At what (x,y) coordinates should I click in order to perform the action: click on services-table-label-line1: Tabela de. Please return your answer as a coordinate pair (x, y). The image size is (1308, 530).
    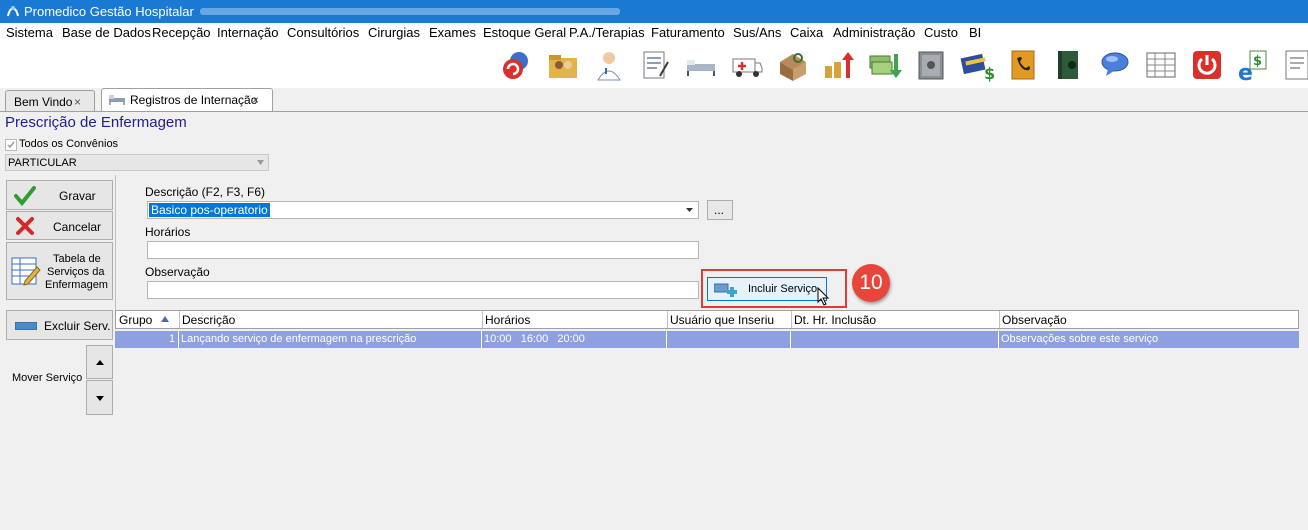
    Looking at the image, I should click on (77, 259).